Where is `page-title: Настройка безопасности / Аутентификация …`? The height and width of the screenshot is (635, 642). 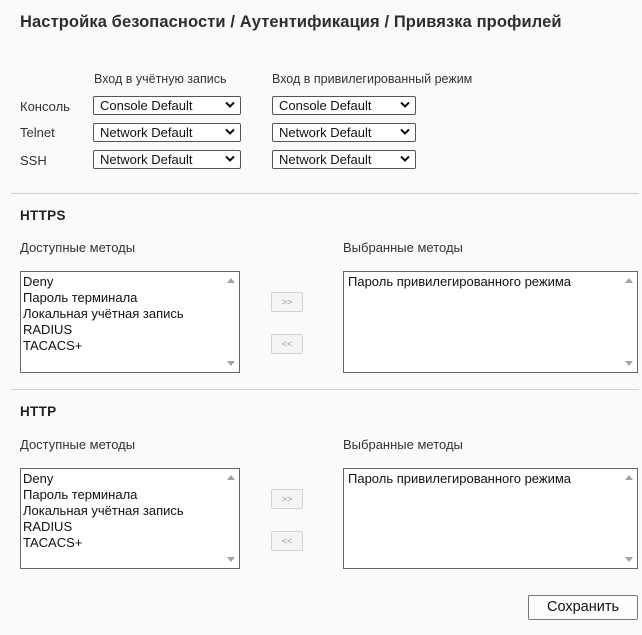 page-title: Настройка безопасности / Аутентификация … is located at coordinates (291, 22).